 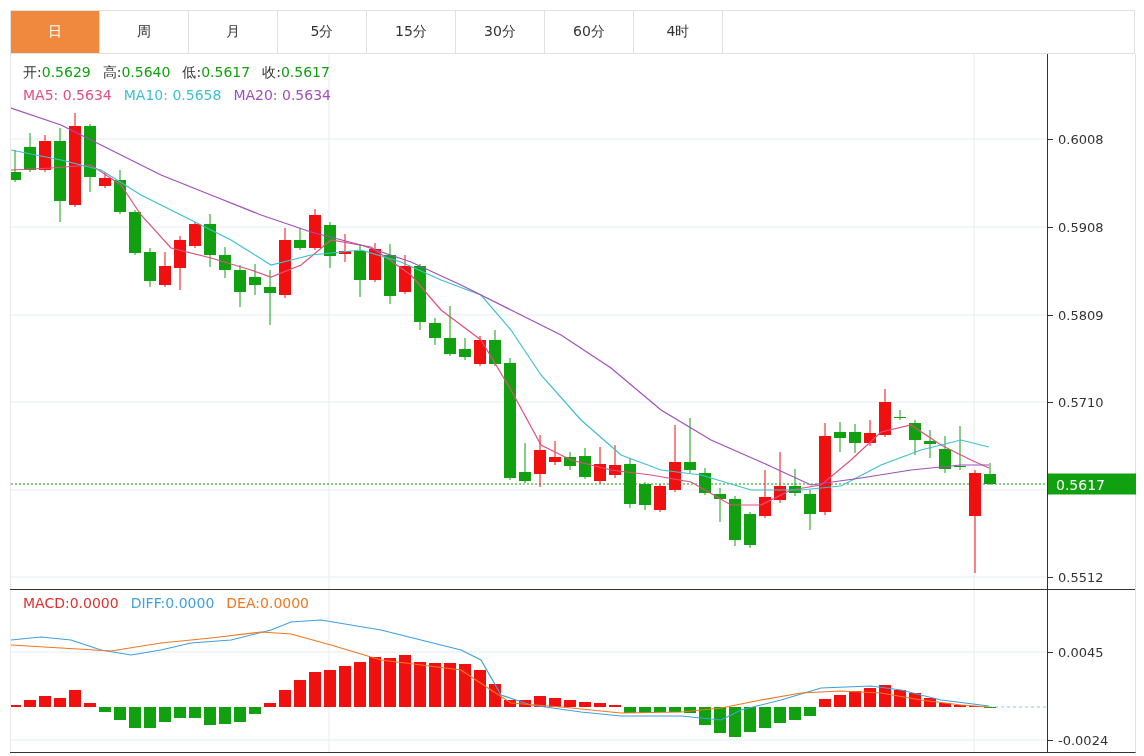 What do you see at coordinates (1083, 740) in the screenshot?
I see `macd-axis-label: -0.0024` at bounding box center [1083, 740].